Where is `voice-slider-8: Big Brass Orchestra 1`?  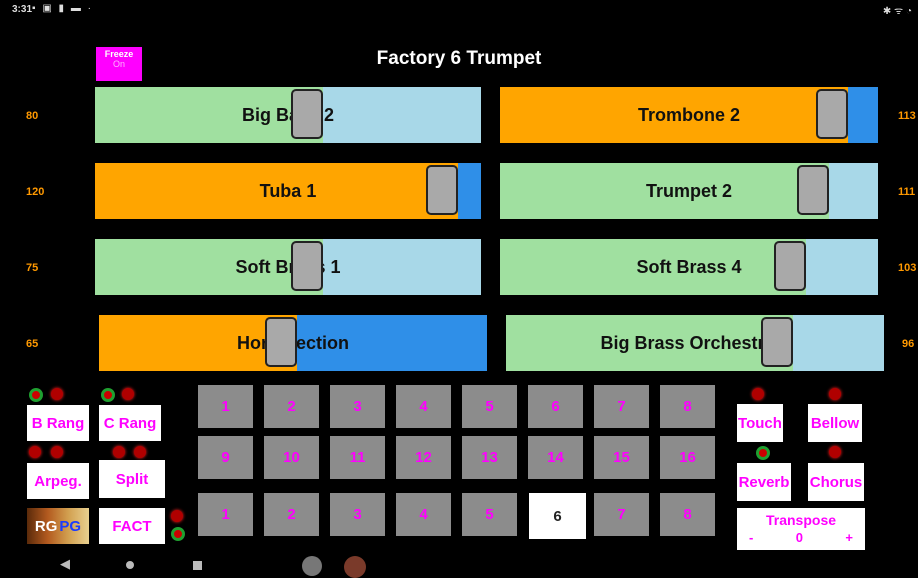 voice-slider-8: Big Brass Orchestra 1 is located at coordinates (695, 343).